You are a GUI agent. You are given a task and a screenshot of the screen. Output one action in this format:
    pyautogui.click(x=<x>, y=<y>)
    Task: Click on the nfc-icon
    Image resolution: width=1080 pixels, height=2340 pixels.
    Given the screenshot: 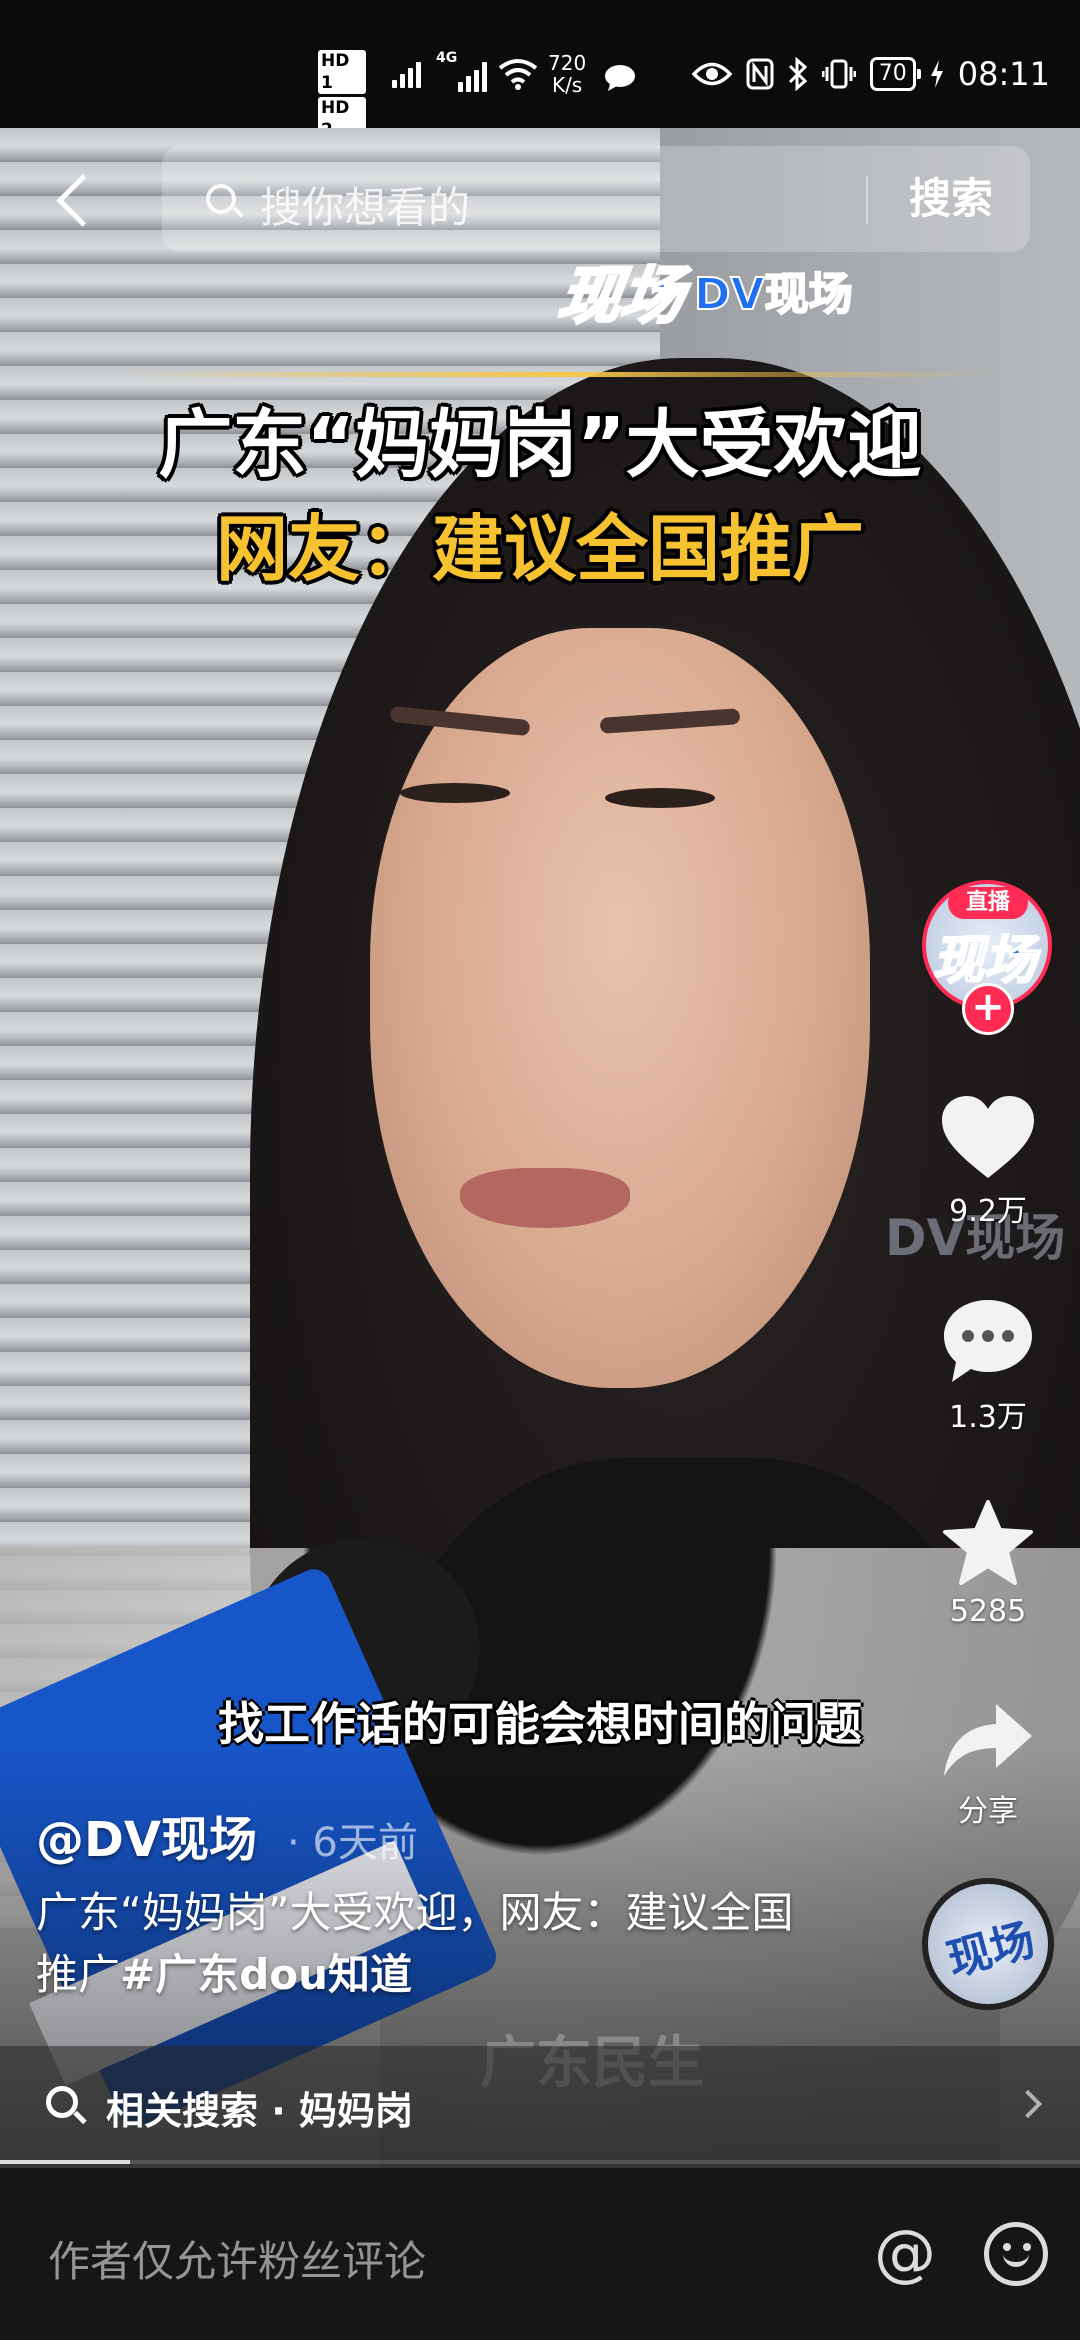 What is the action you would take?
    pyautogui.click(x=760, y=74)
    